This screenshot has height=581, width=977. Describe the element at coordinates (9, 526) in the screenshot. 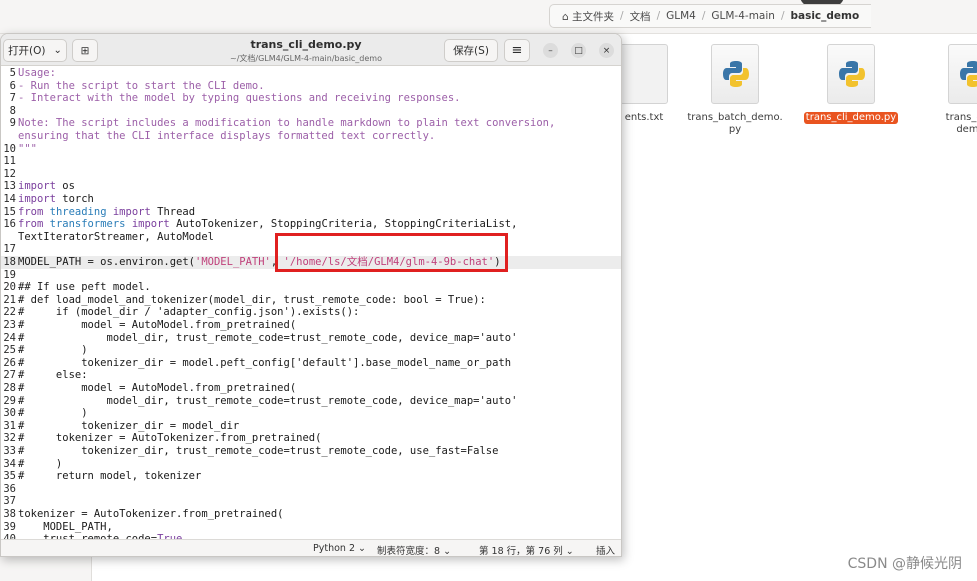

I see `line-number: 39` at that location.